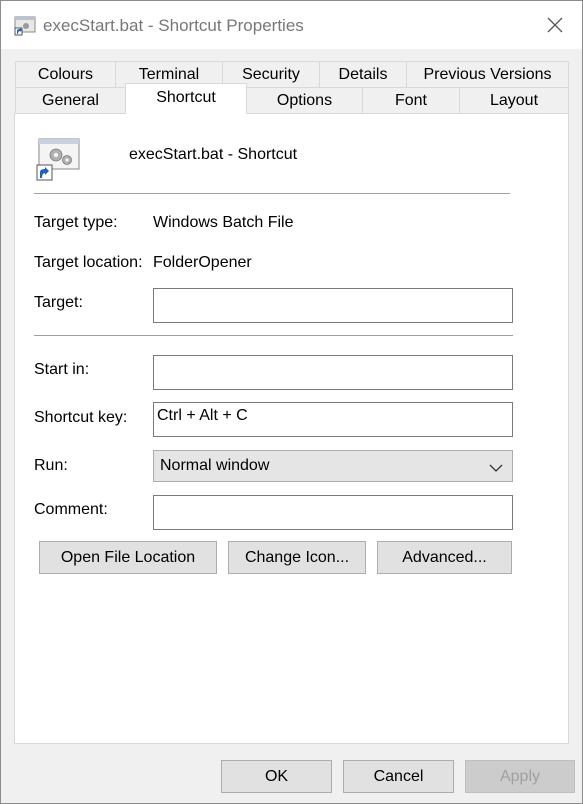 The height and width of the screenshot is (804, 583). I want to click on gear-shortcut-icon, so click(58, 160).